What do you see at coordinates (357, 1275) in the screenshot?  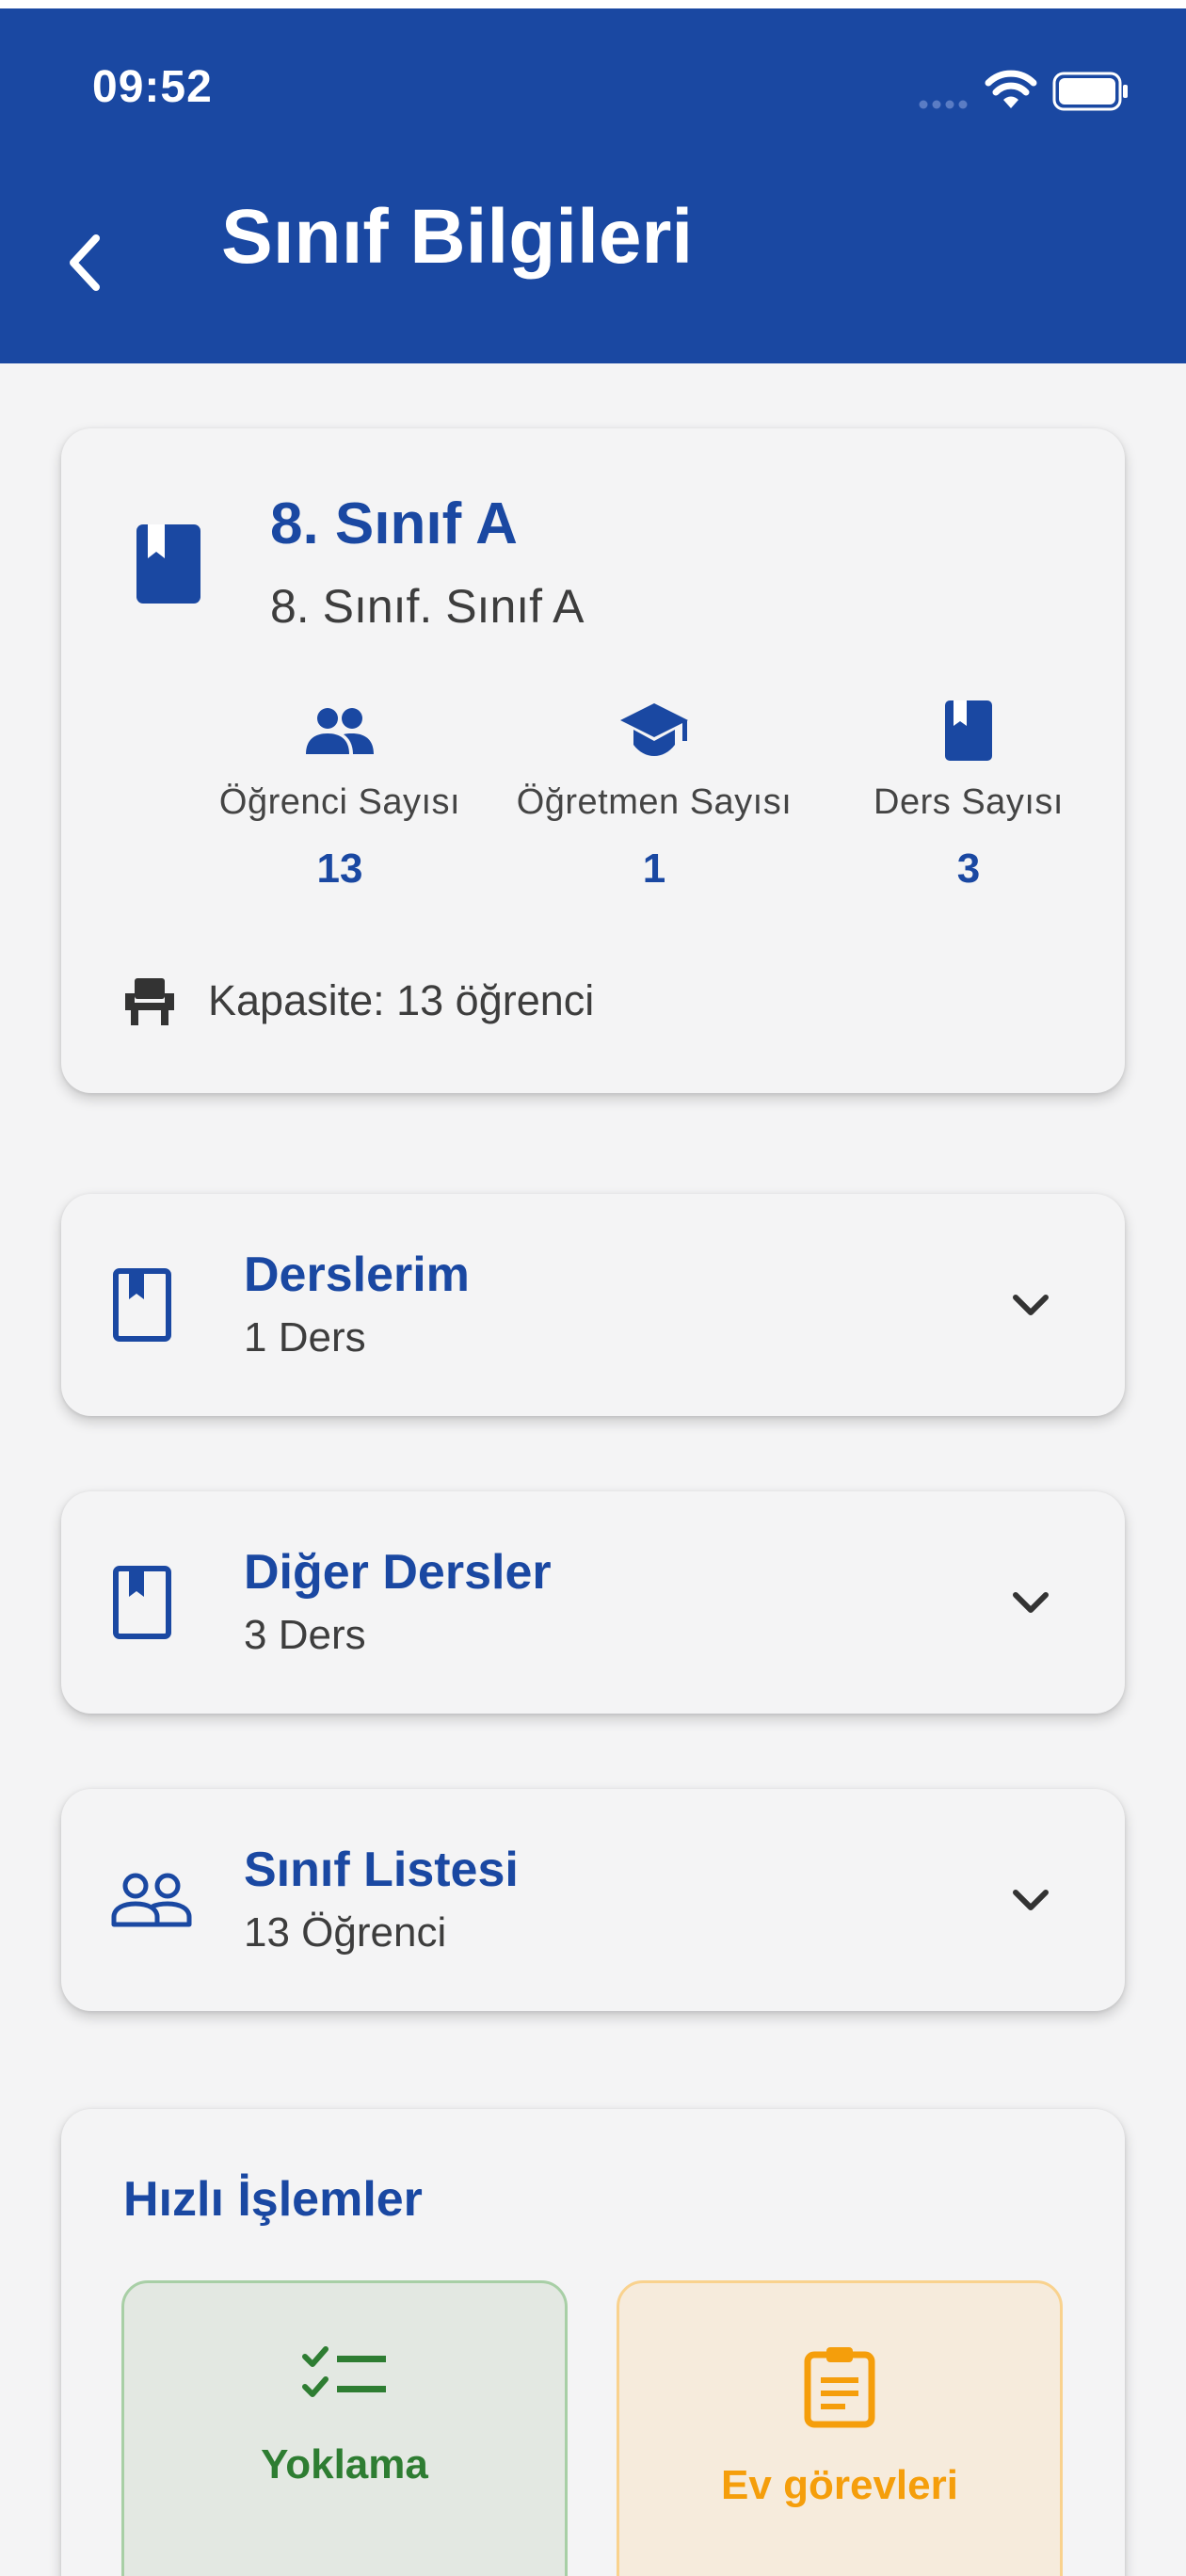 I see `section-title: Derslerim` at bounding box center [357, 1275].